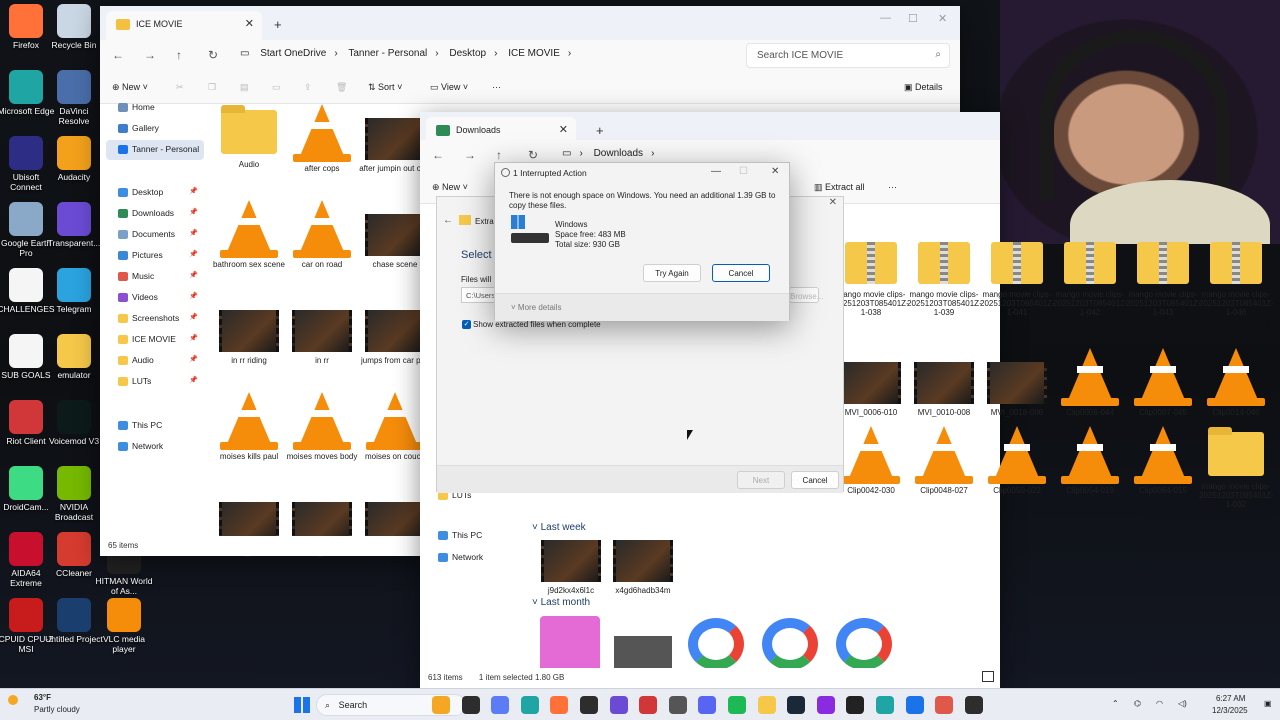  What do you see at coordinates (871, 458) in the screenshot?
I see `file-tile: Clip0042-030` at bounding box center [871, 458].